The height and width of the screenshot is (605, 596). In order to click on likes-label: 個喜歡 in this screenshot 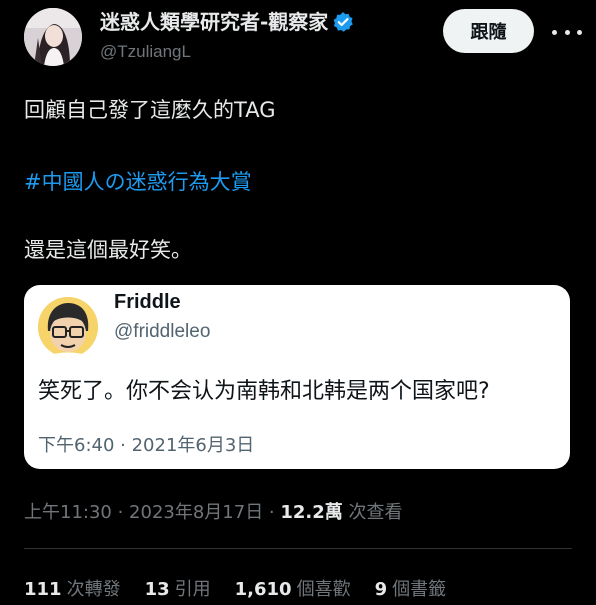, I will do `click(323, 589)`.